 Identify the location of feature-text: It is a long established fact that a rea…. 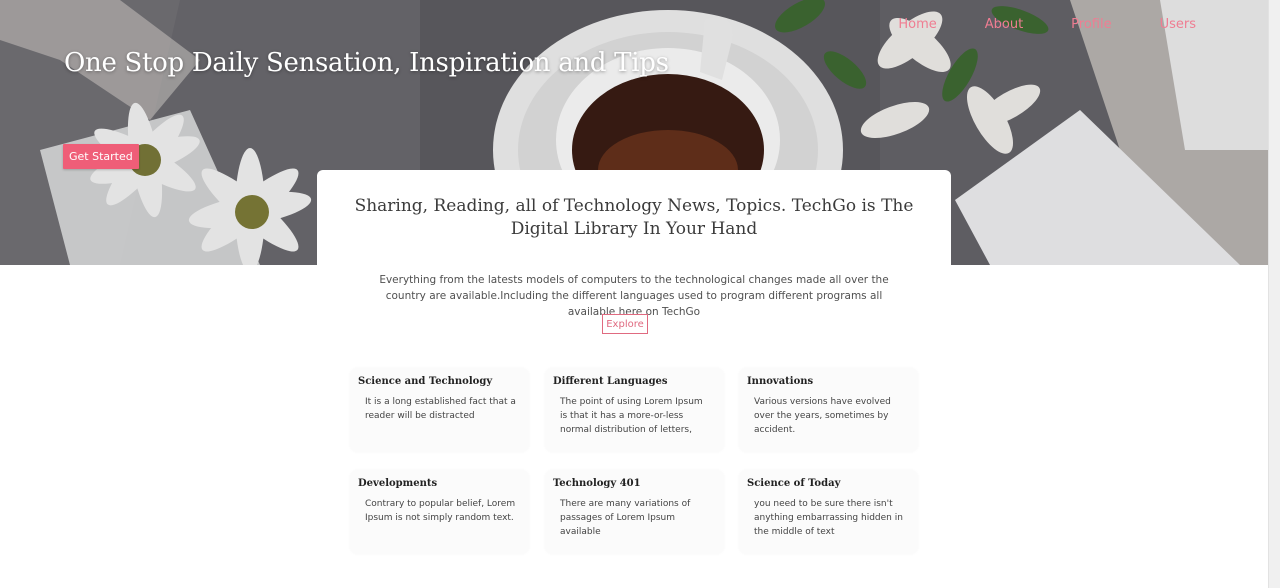
(440, 409).